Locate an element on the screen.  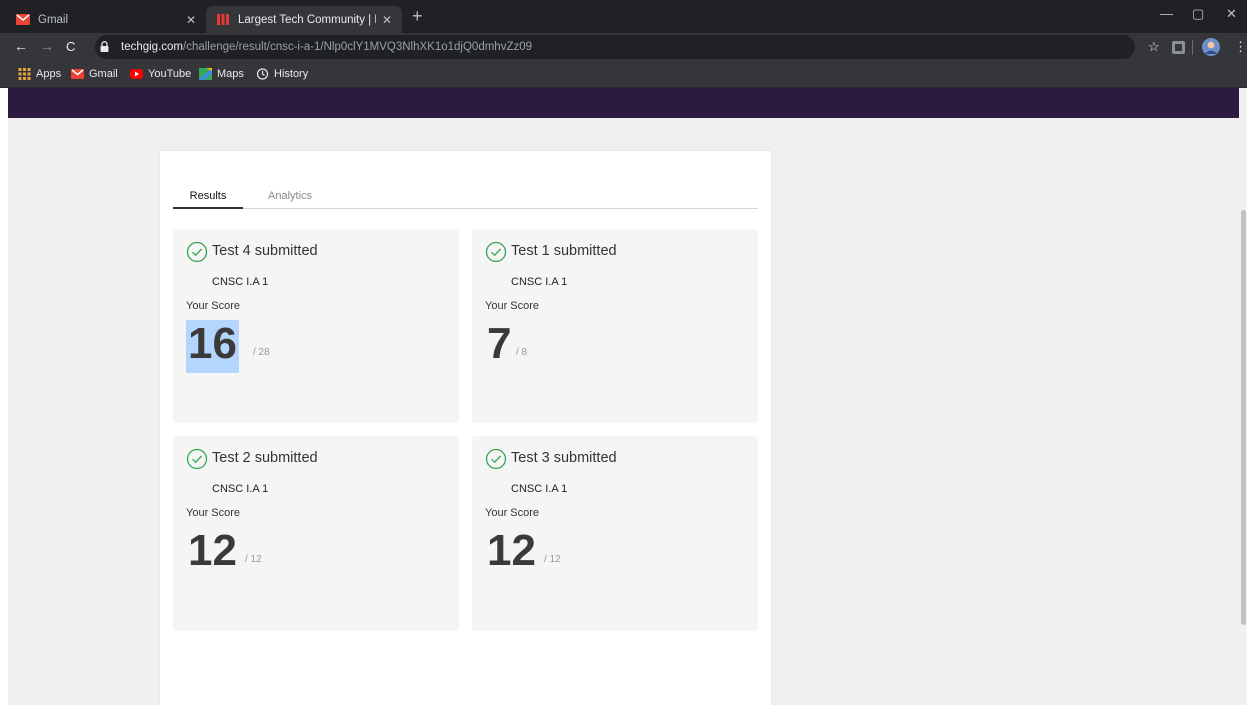
reload-icon: C is located at coordinates (70, 46).